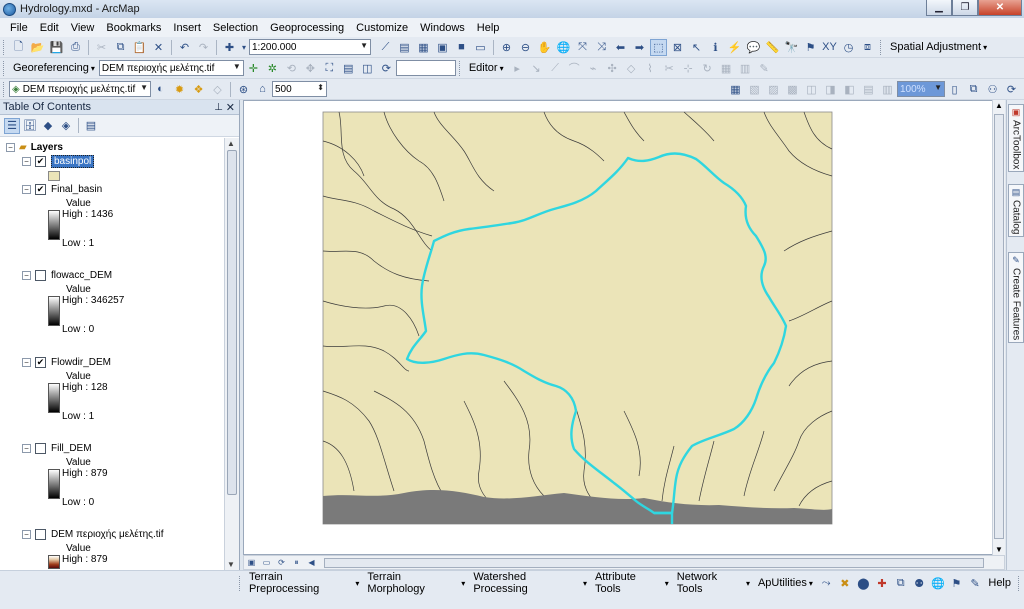 This screenshot has width=1024, height=609. I want to click on terrain-preprocessing-menu: Terrain Preprocessing ▾, so click(304, 583).